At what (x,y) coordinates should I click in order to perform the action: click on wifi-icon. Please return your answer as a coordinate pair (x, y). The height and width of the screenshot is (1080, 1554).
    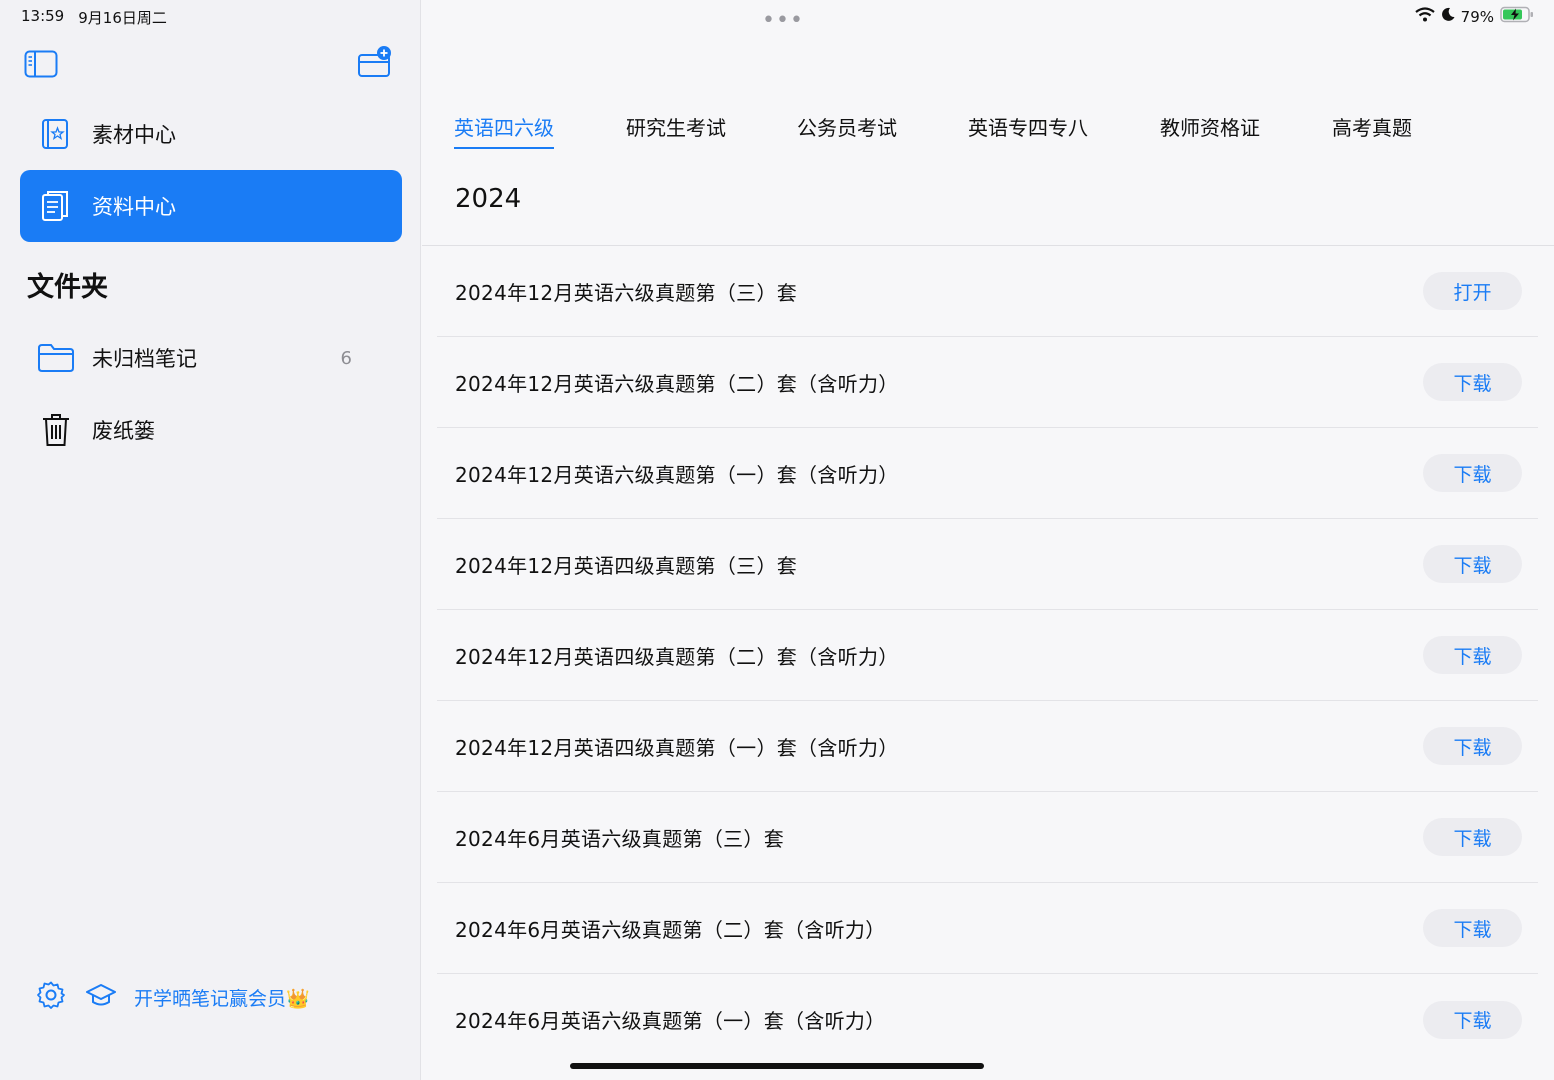
    Looking at the image, I should click on (1424, 16).